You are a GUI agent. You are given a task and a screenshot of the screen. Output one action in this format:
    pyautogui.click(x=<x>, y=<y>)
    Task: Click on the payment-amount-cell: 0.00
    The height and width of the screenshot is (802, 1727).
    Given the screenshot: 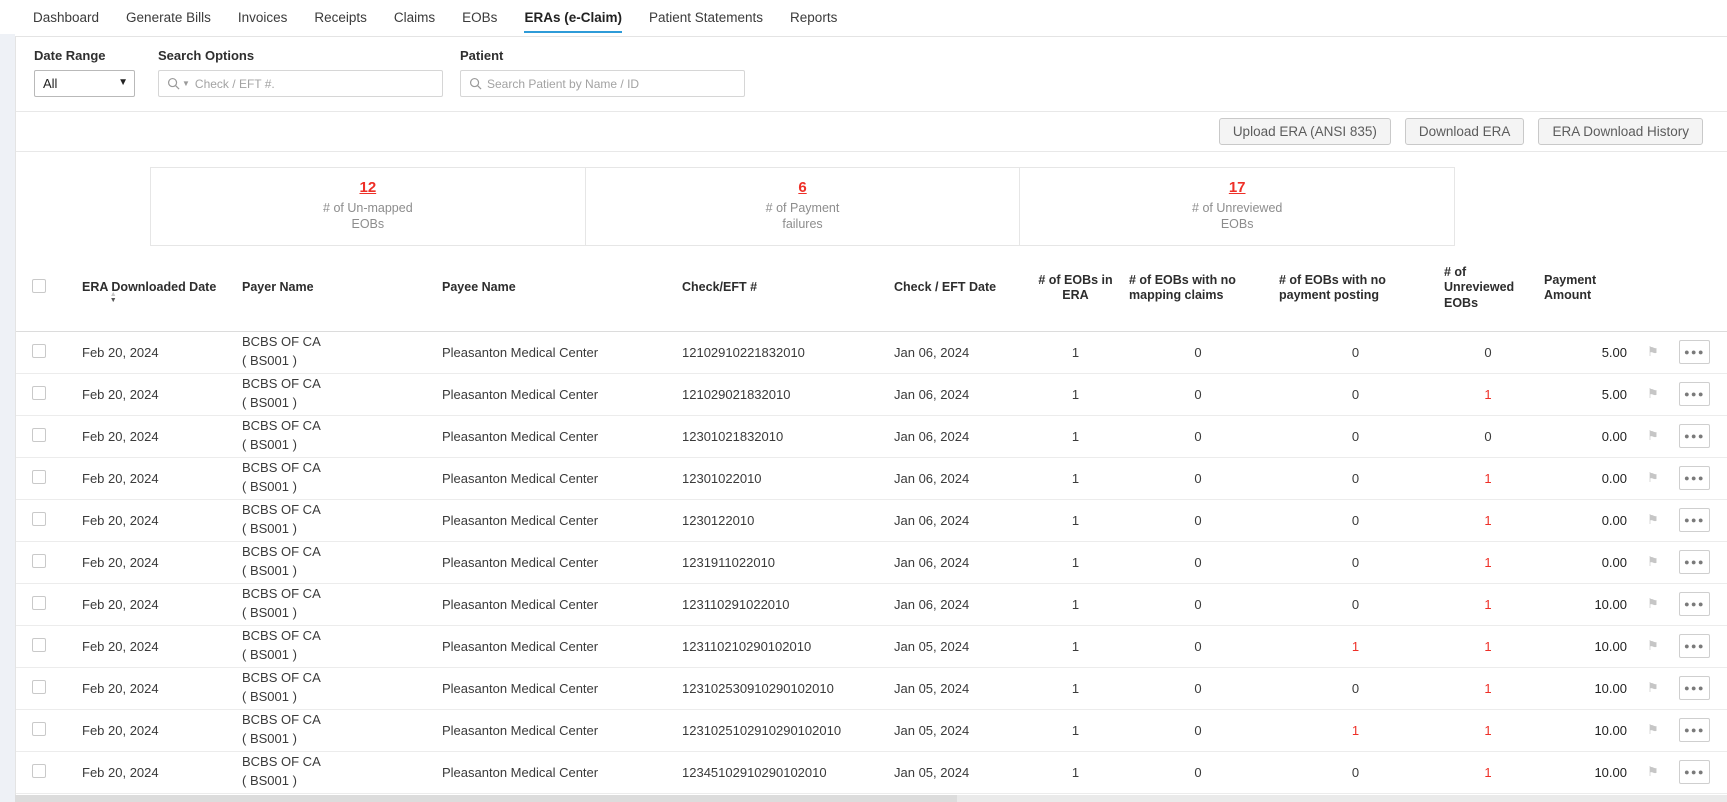 What is the action you would take?
    pyautogui.click(x=1585, y=562)
    